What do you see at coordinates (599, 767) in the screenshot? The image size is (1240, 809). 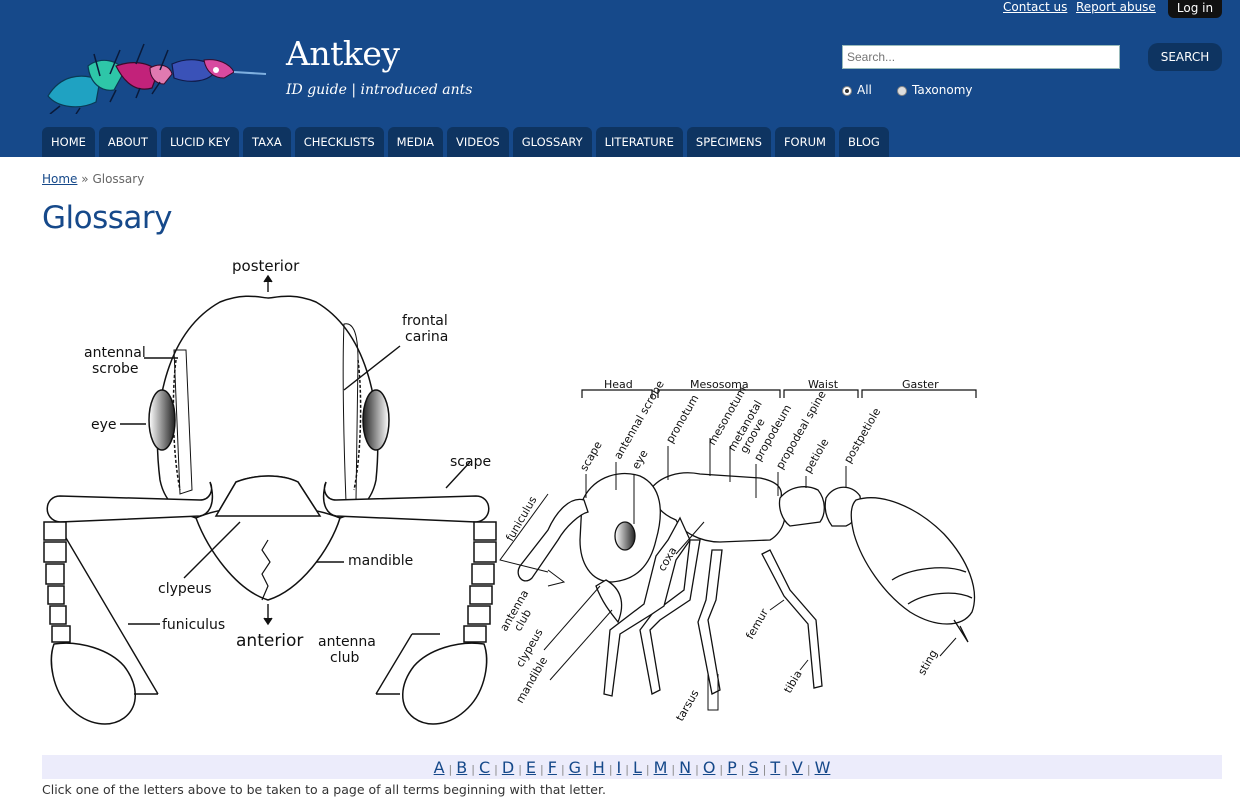 I see `alphabet-letter-h: H` at bounding box center [599, 767].